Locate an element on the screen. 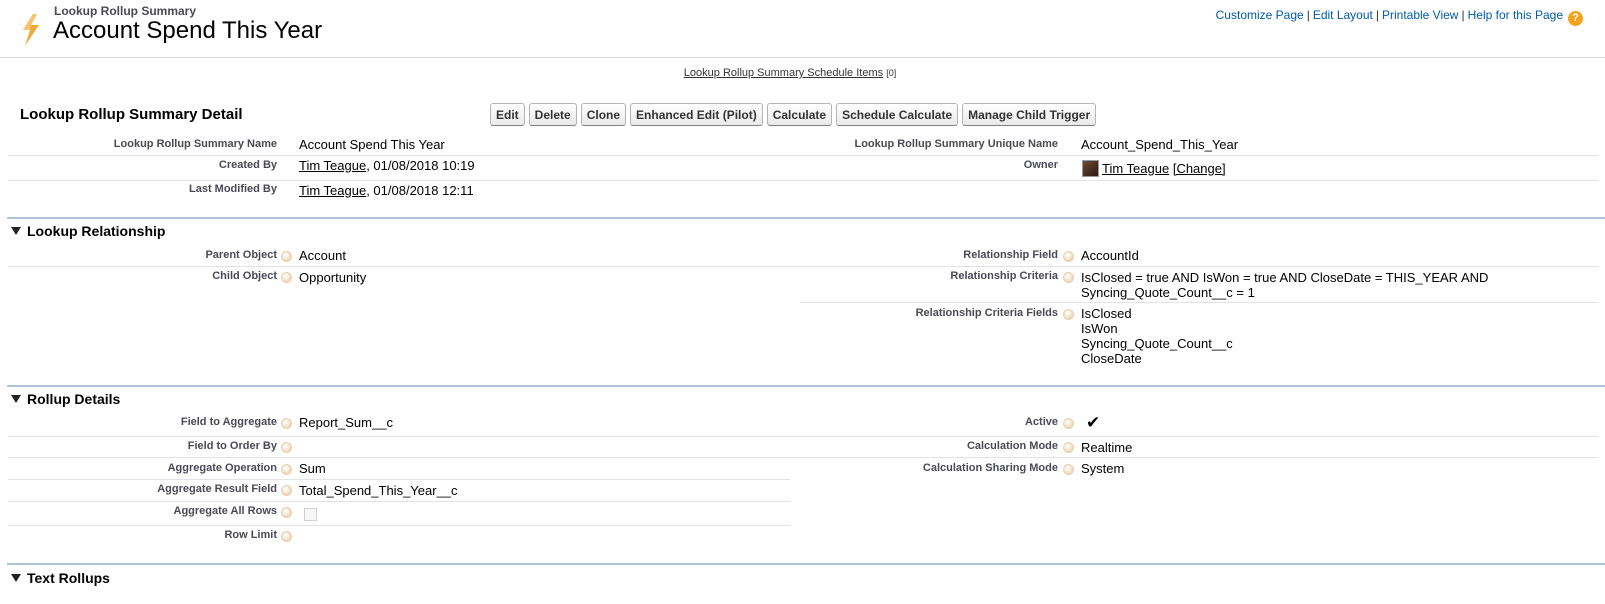 The height and width of the screenshot is (604, 1605). edit-layout-link: Edit Layout is located at coordinates (1343, 15).